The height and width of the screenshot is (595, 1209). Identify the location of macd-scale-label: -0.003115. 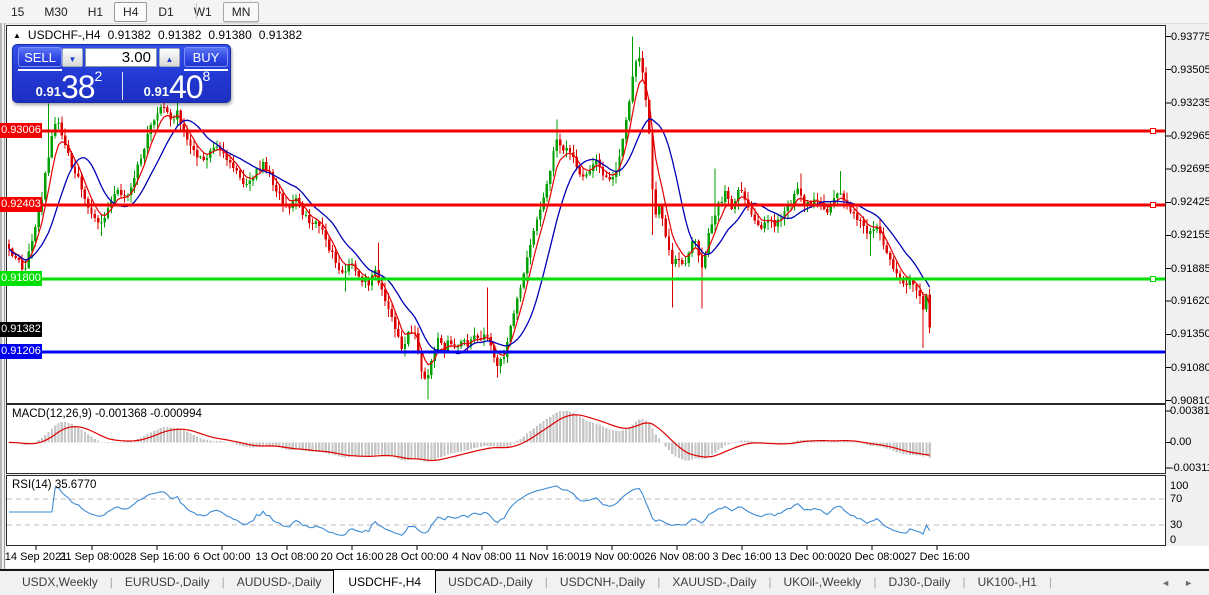
(1189, 468).